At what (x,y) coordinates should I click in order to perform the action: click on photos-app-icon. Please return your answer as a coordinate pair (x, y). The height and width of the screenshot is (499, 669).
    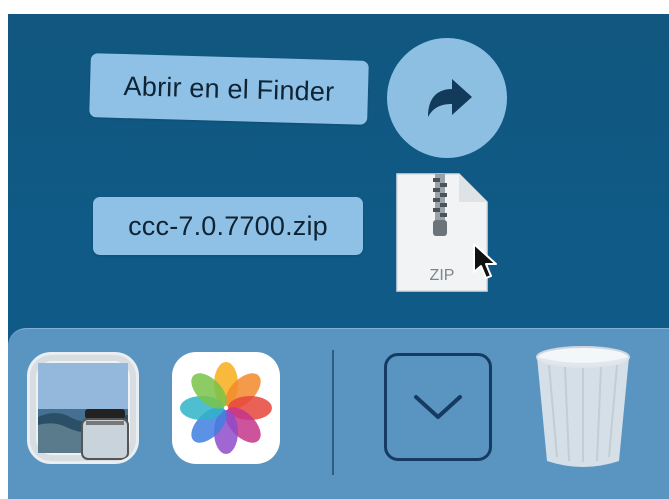
    Looking at the image, I should click on (226, 408).